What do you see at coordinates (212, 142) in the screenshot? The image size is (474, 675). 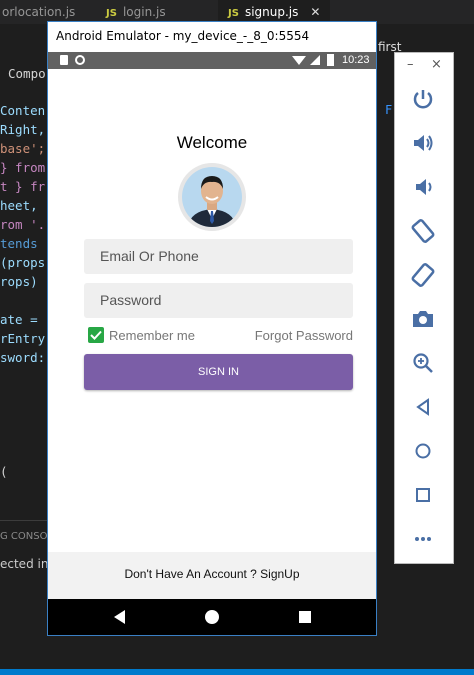 I see `welcome-heading: Welcome` at bounding box center [212, 142].